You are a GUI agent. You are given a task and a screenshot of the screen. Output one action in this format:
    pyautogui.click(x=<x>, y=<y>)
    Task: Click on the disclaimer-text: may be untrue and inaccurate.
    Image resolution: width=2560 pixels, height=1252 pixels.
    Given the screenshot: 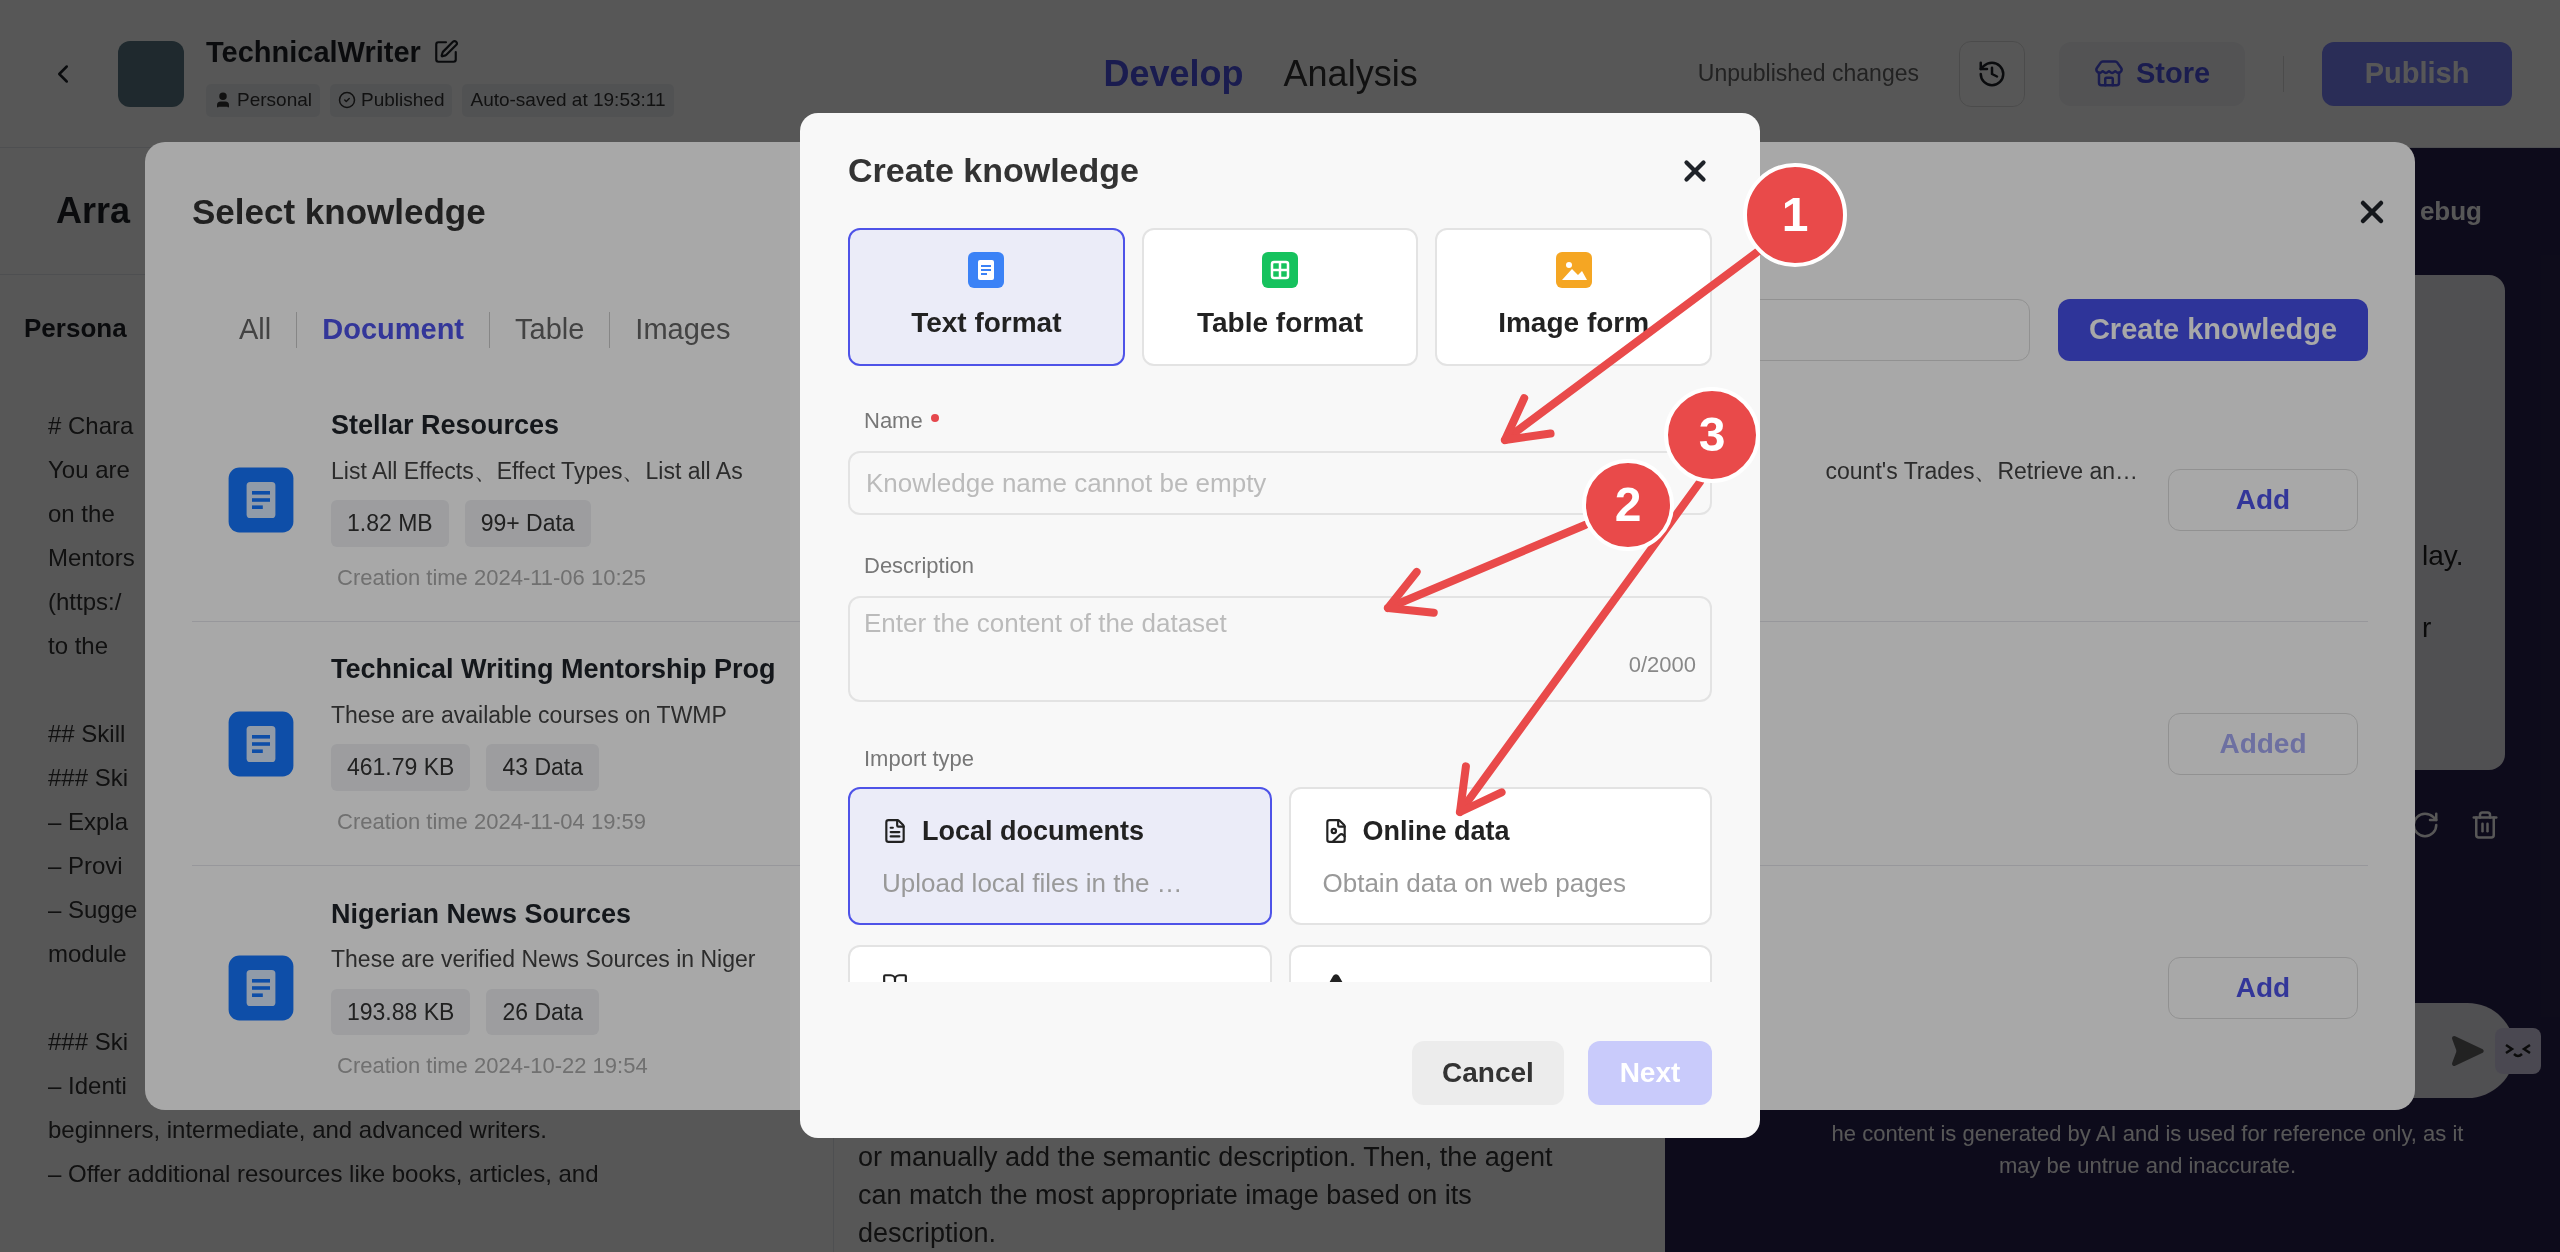 What is the action you would take?
    pyautogui.click(x=2147, y=1166)
    